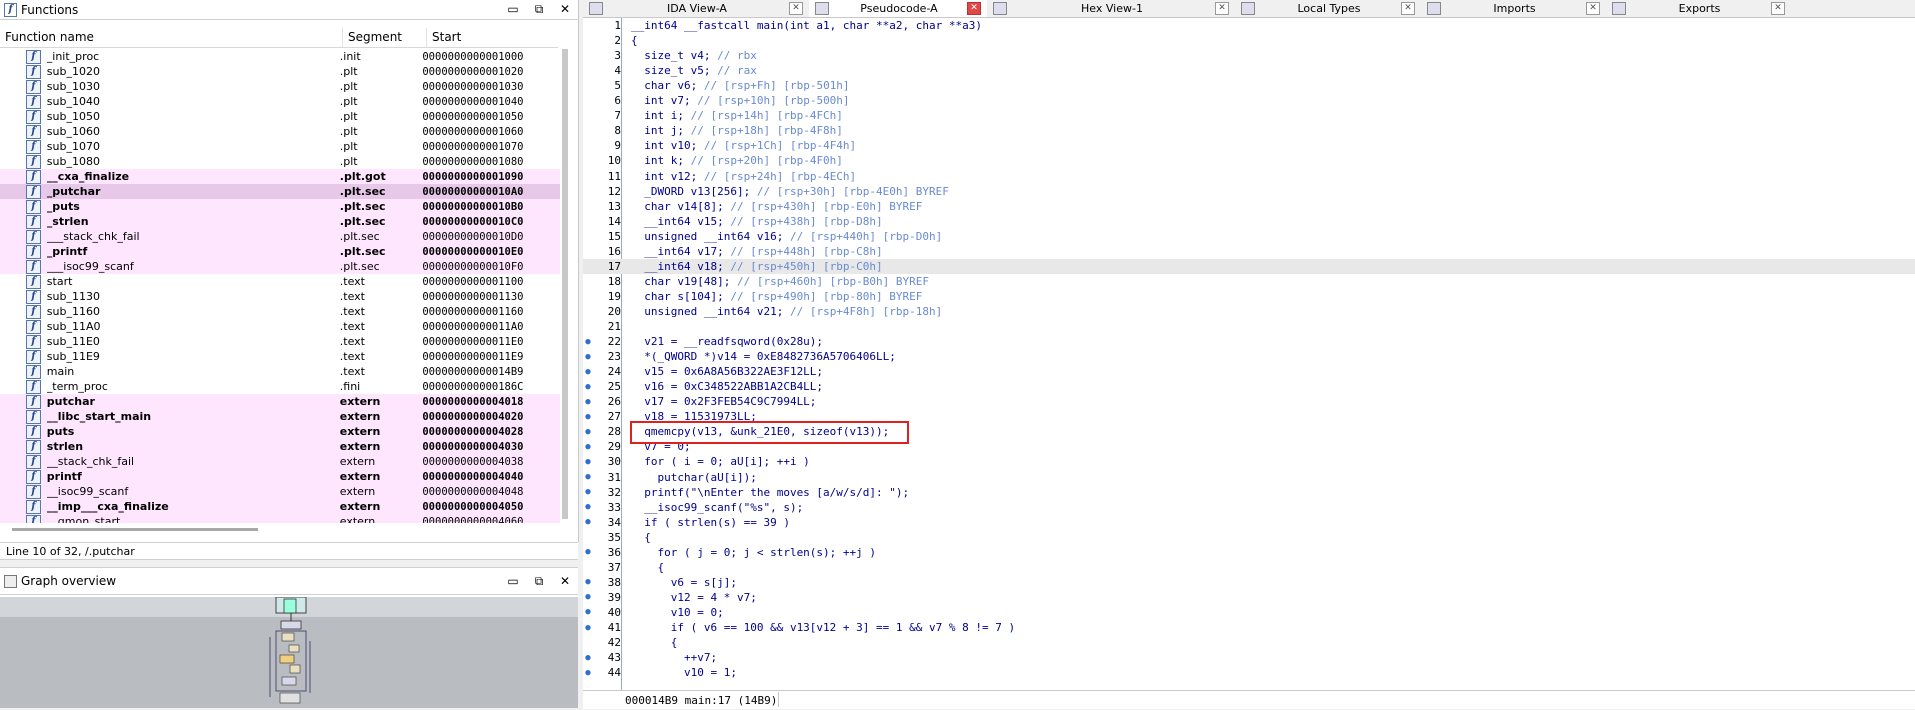 The height and width of the screenshot is (710, 1915). I want to click on code-line: ● 24 v15 = 0x6A8A56B322AE3F12LL;, so click(1249, 371).